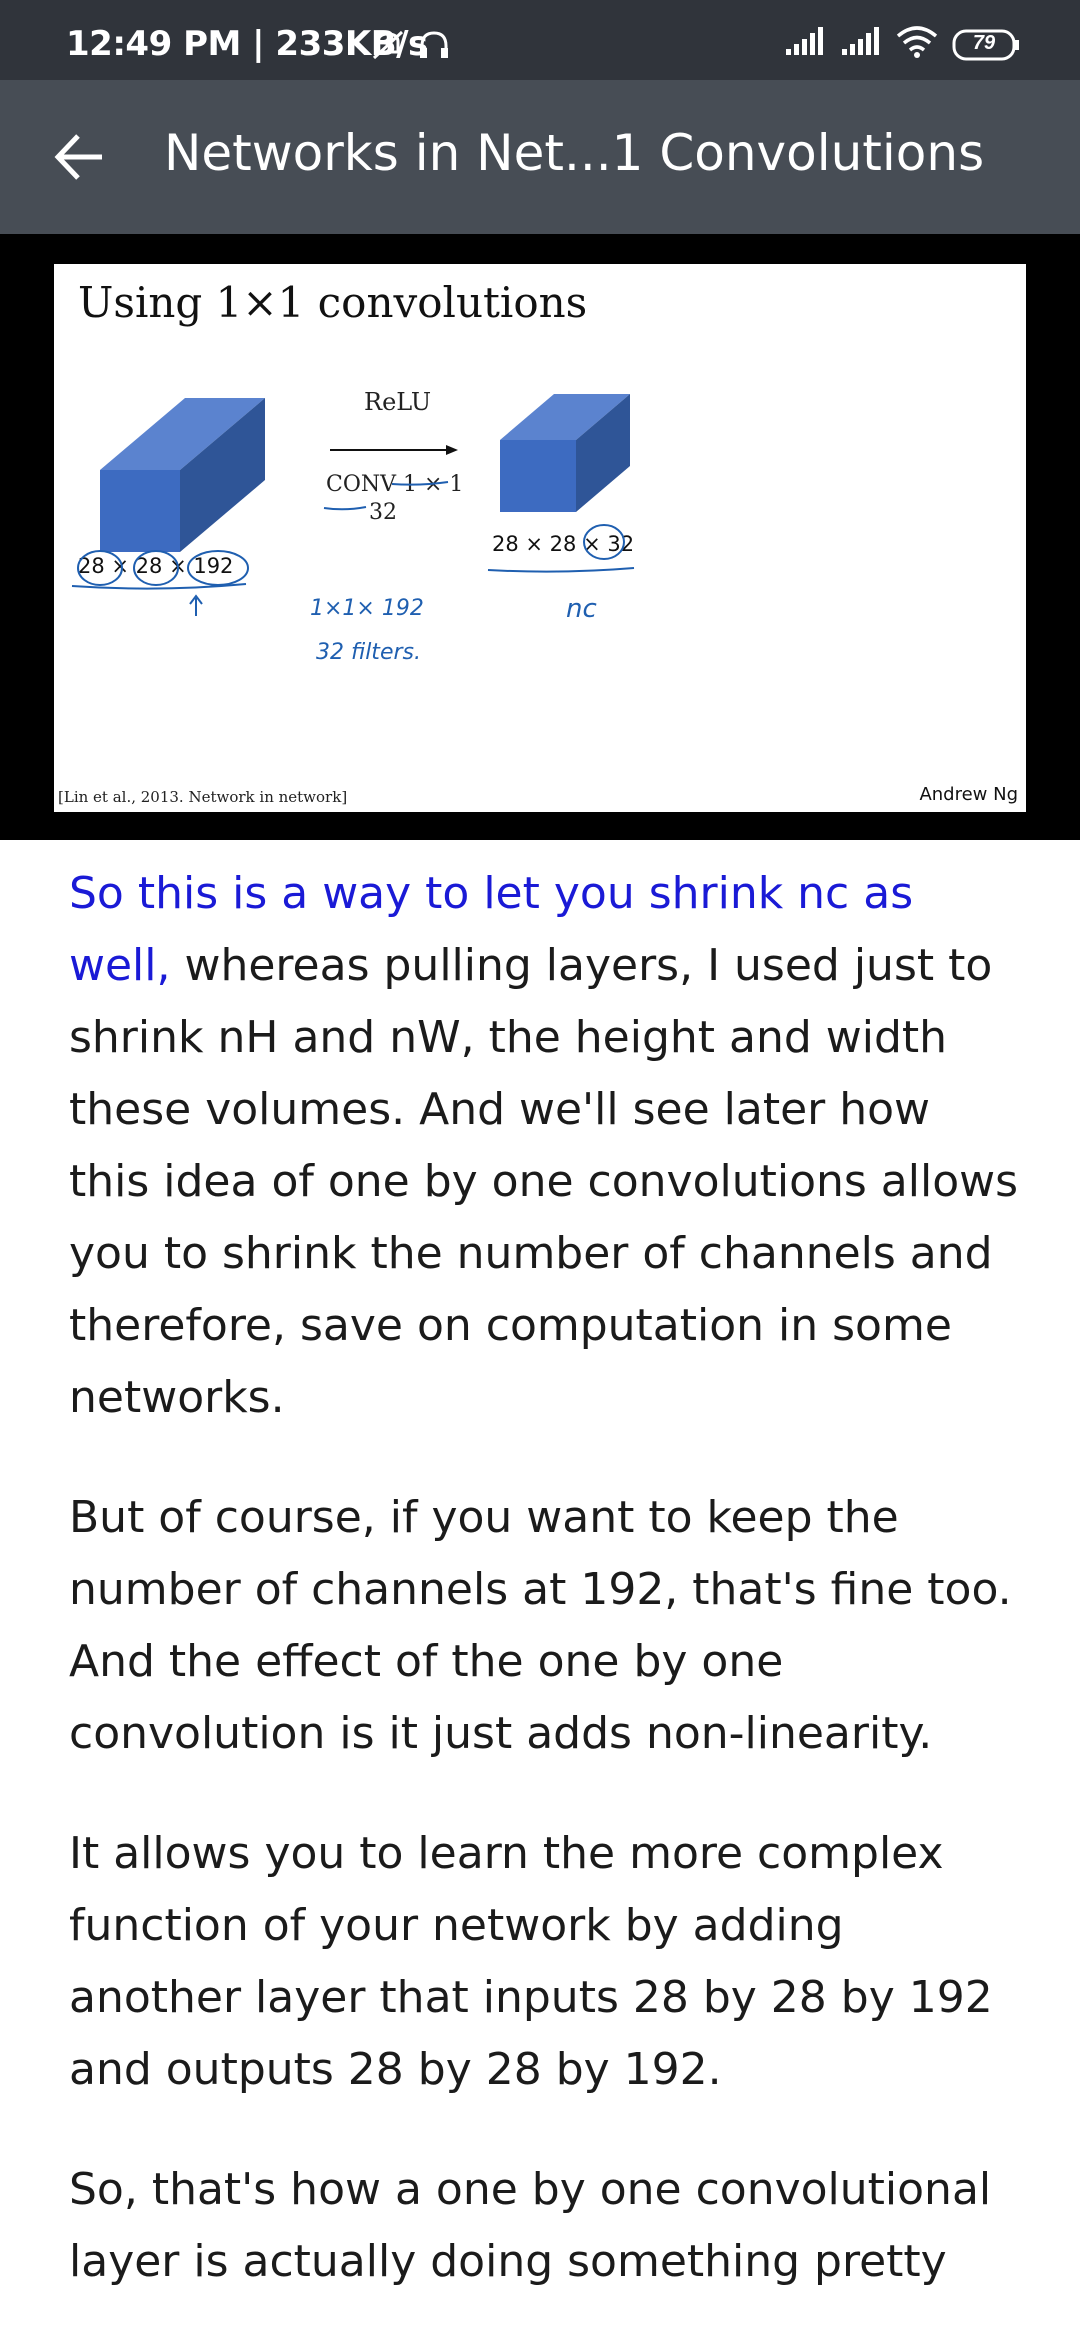 The width and height of the screenshot is (1080, 2346). I want to click on conv-underline, so click(420, 483).